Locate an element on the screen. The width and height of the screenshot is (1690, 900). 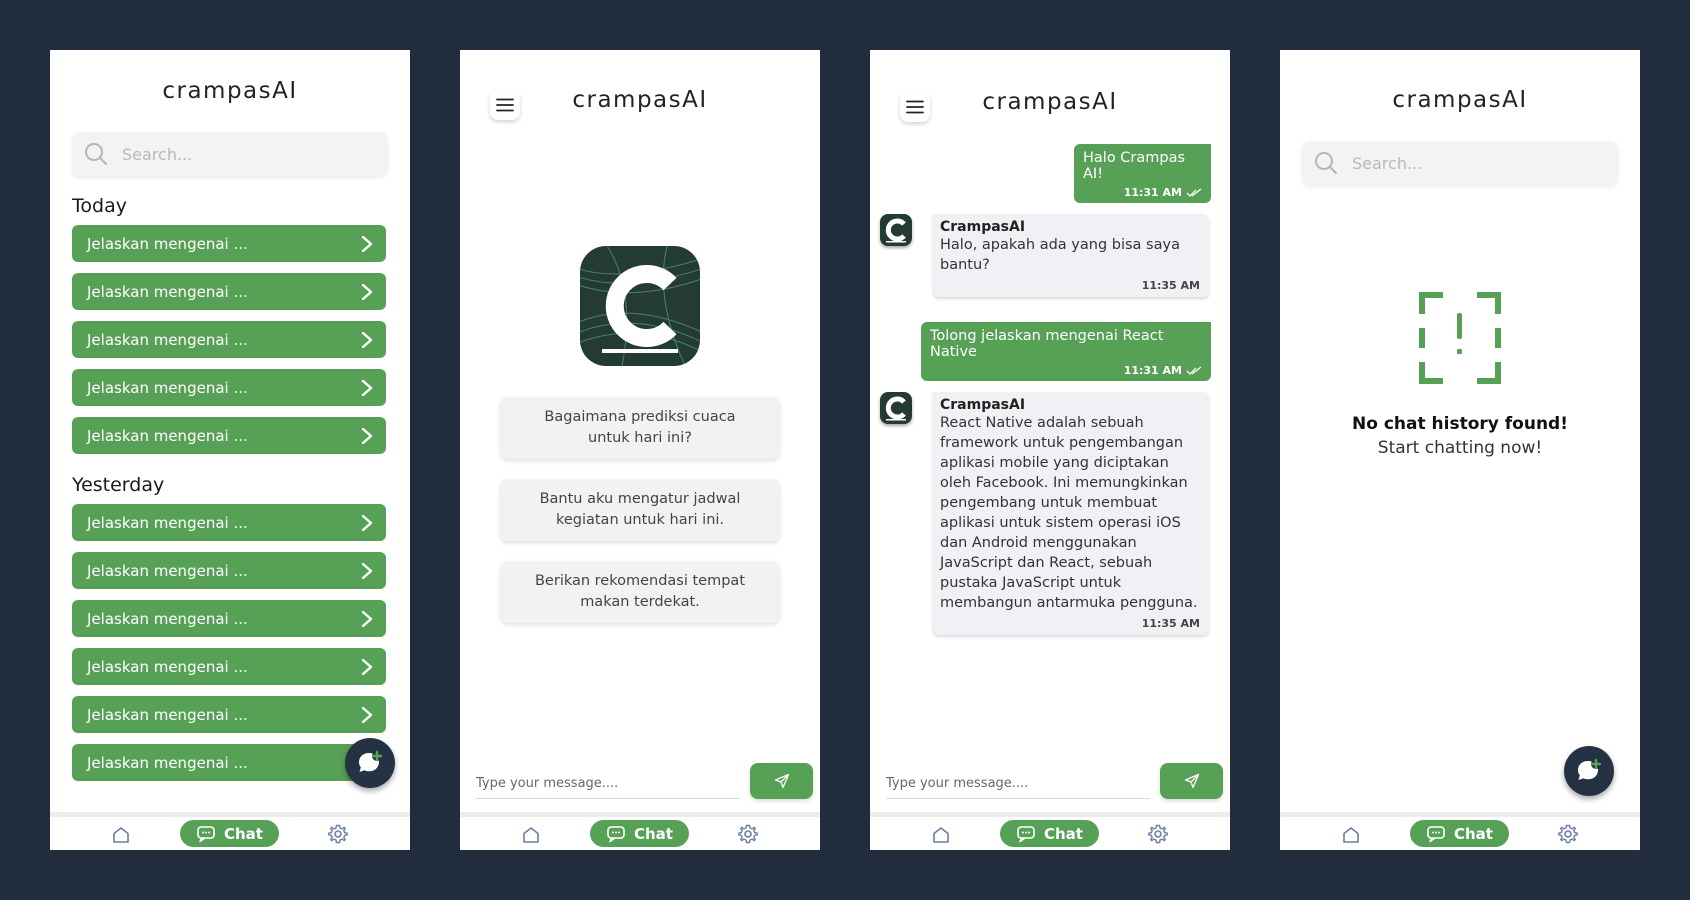
section-yesterday: Yesterday is located at coordinates (118, 485).